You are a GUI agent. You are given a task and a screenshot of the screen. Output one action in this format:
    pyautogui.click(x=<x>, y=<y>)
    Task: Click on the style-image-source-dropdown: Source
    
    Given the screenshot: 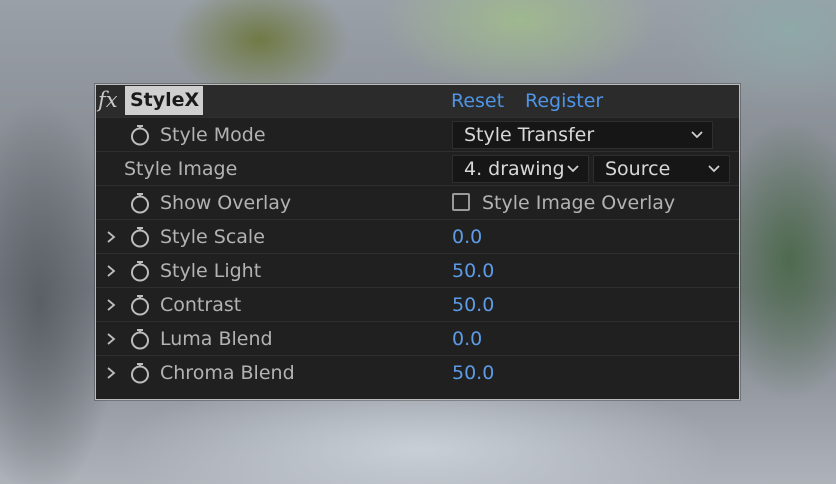 What is the action you would take?
    pyautogui.click(x=661, y=169)
    